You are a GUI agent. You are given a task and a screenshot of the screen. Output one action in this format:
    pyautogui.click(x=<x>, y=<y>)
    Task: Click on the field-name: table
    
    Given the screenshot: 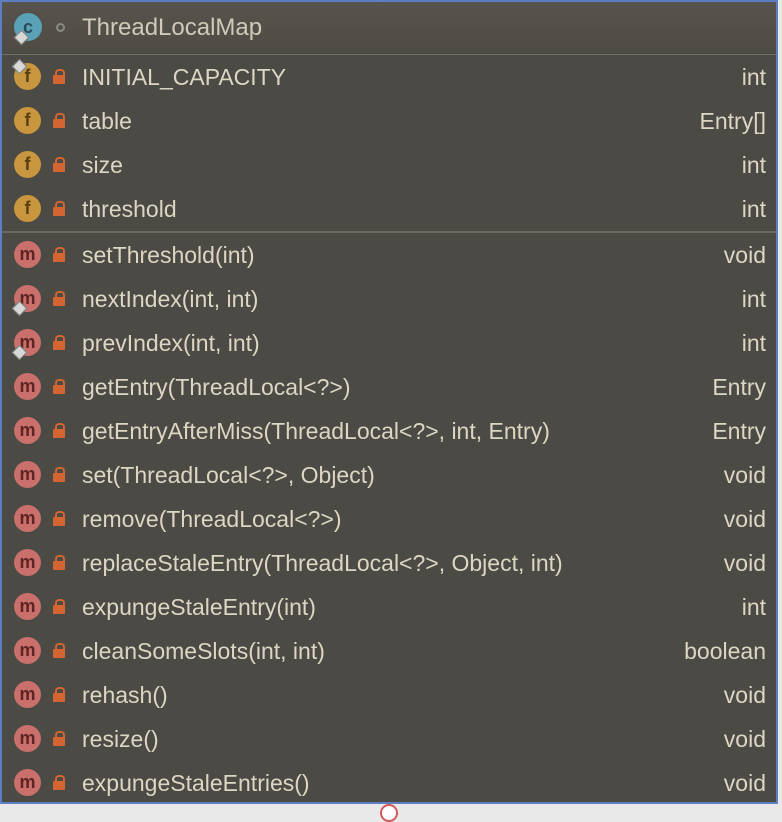 What is the action you would take?
    pyautogui.click(x=107, y=121)
    